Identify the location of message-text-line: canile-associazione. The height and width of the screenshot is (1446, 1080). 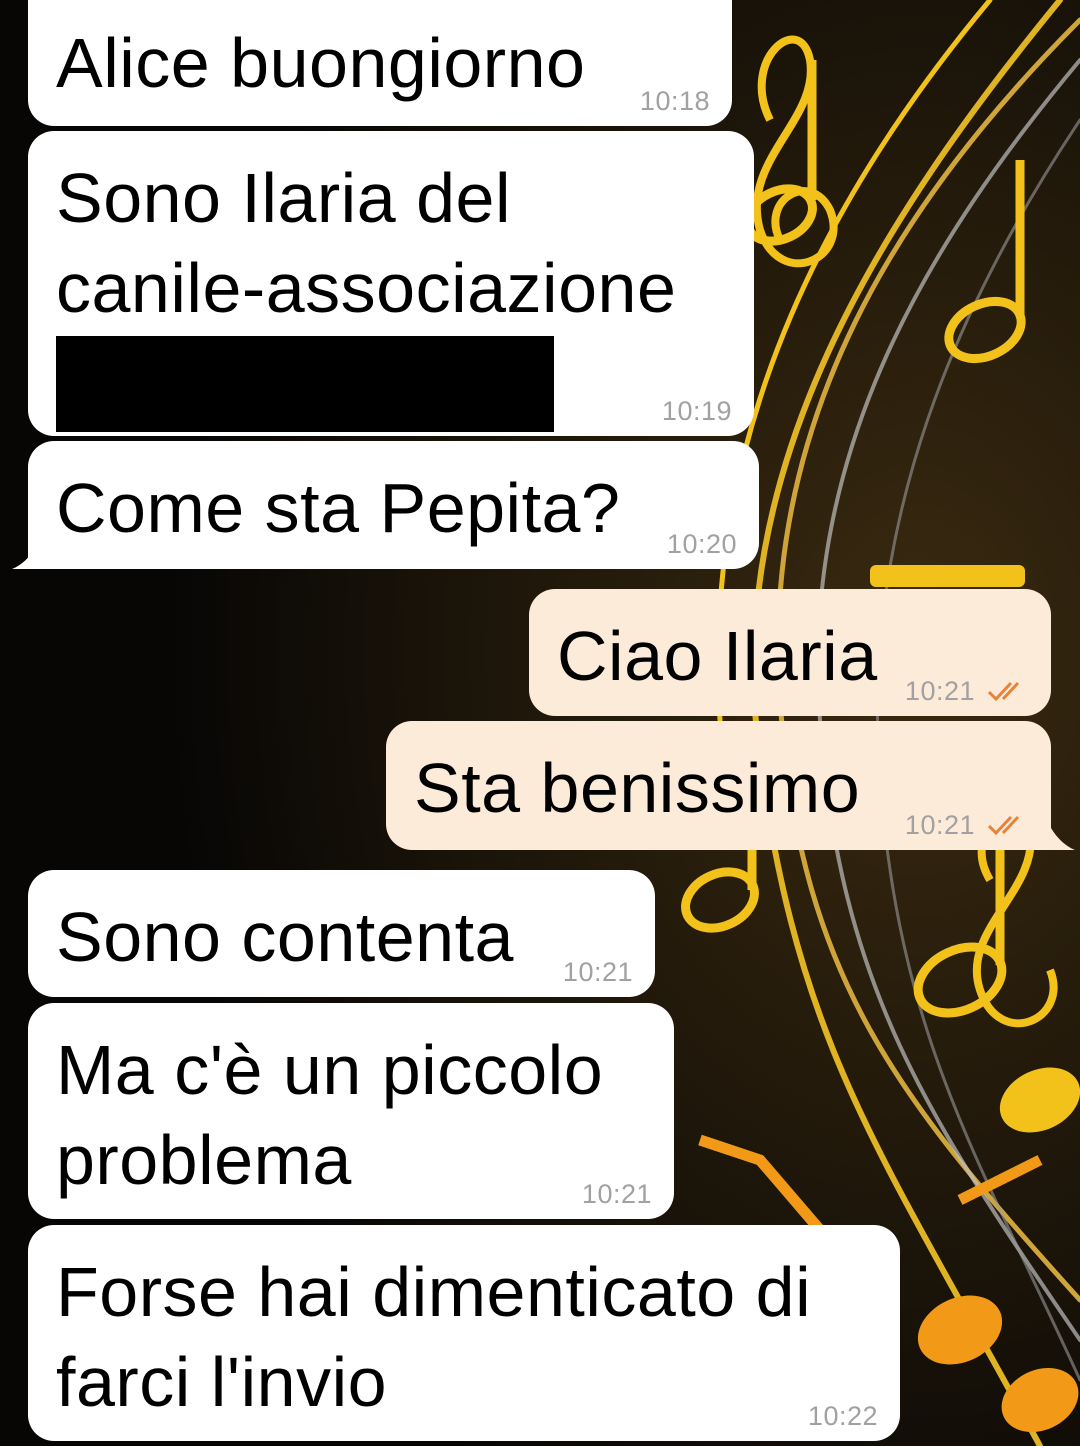
(366, 288).